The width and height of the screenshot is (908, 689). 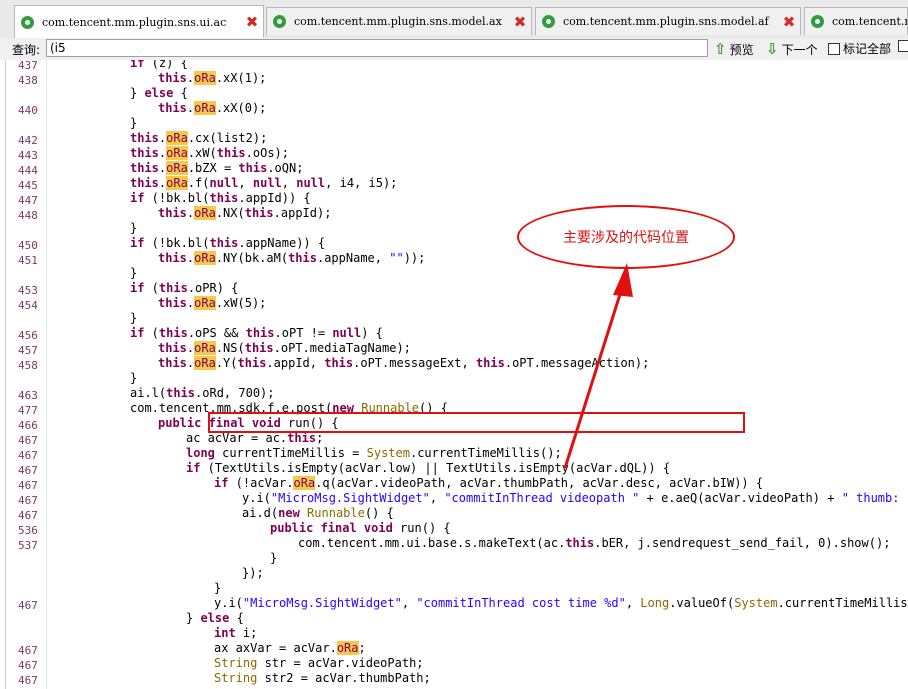 What do you see at coordinates (598, 366) in the screenshot?
I see `callout-arrow` at bounding box center [598, 366].